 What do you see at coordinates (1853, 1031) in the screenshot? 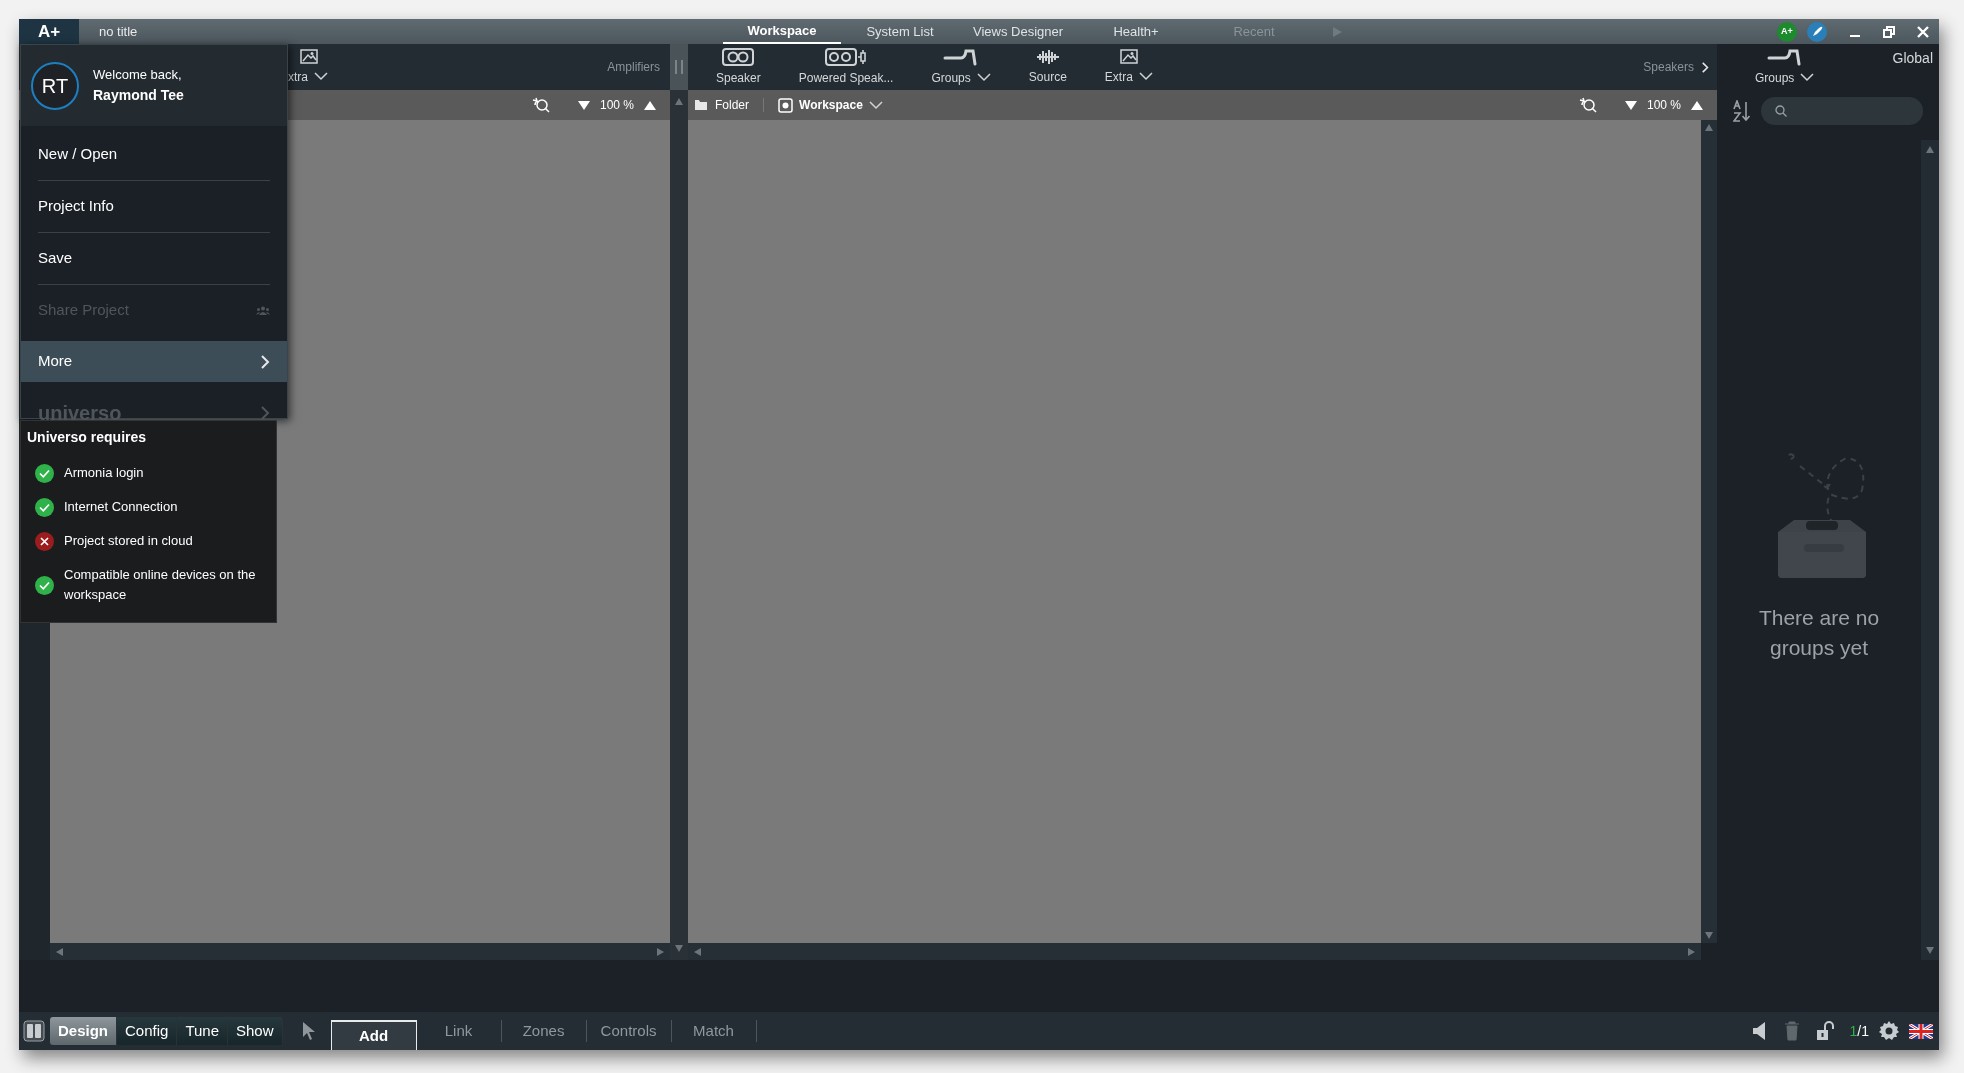
I see `page-current: 1` at bounding box center [1853, 1031].